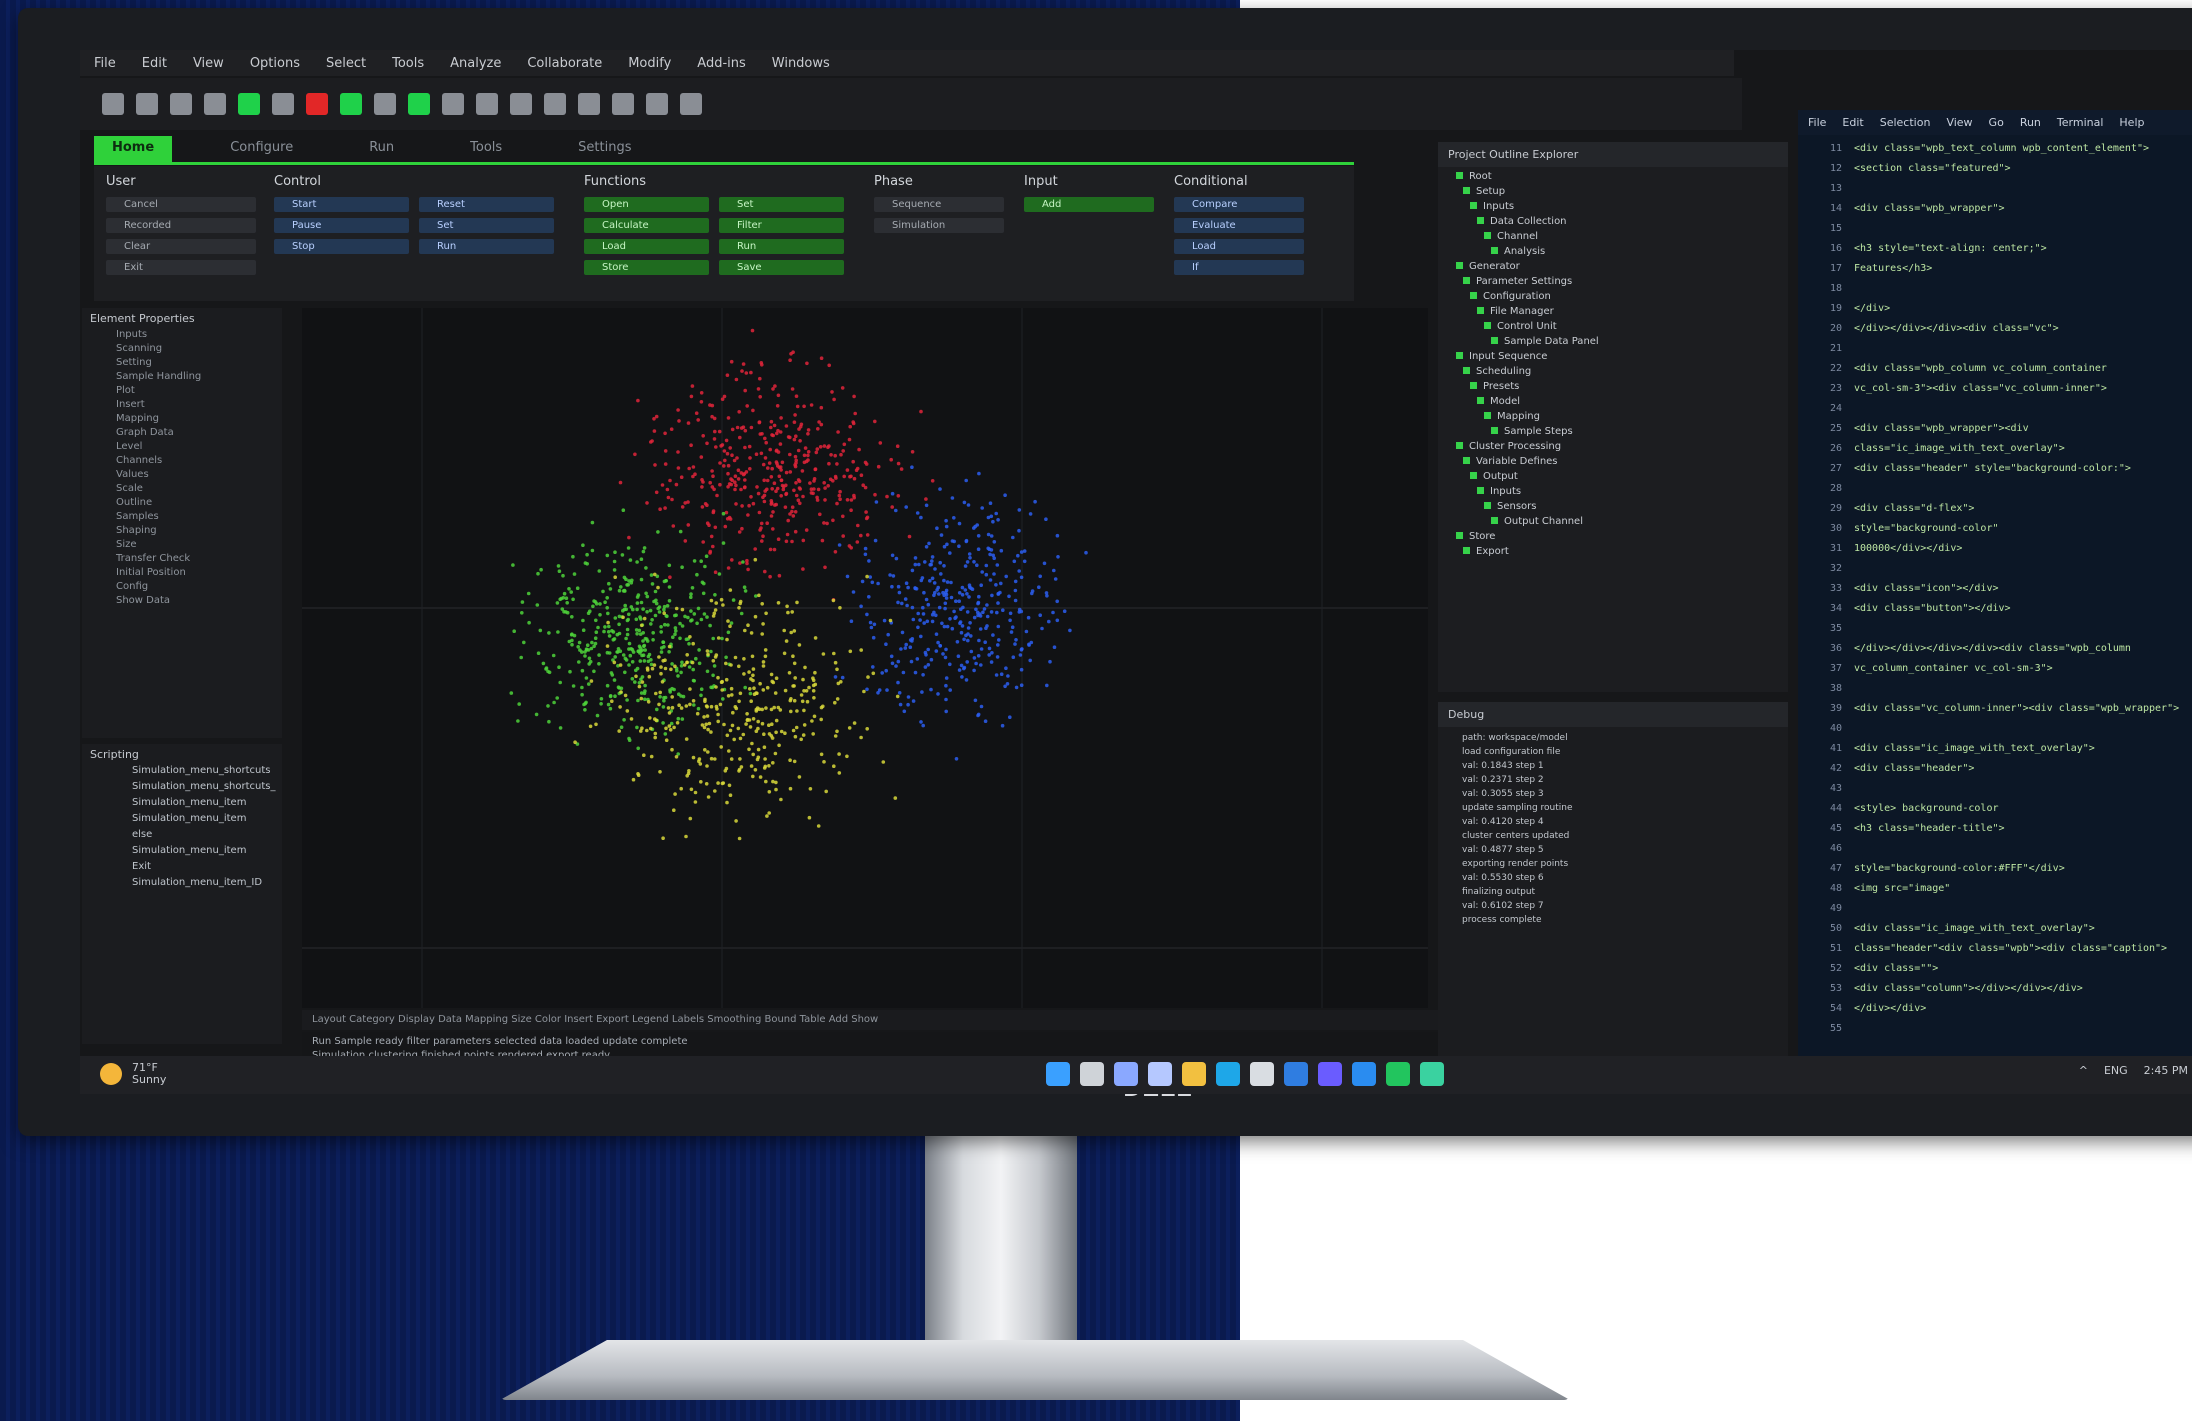  I want to click on outline-item: Scheduling, so click(1622, 373).